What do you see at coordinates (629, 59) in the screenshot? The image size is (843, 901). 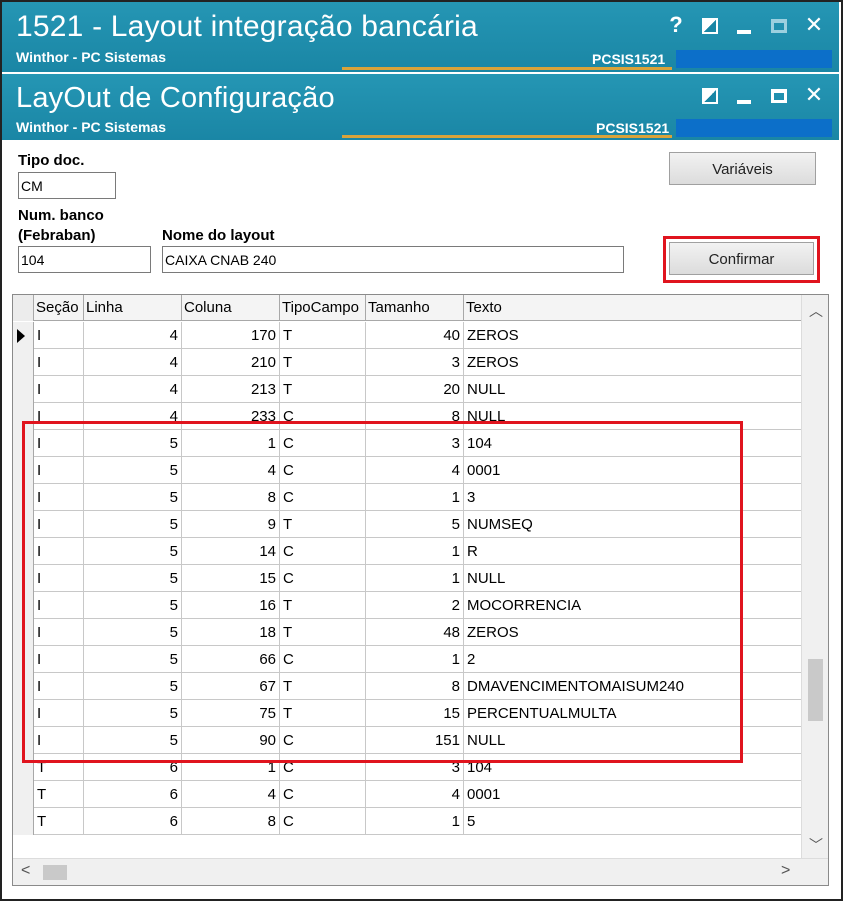 I see `main-window-code: PCSIS1521` at bounding box center [629, 59].